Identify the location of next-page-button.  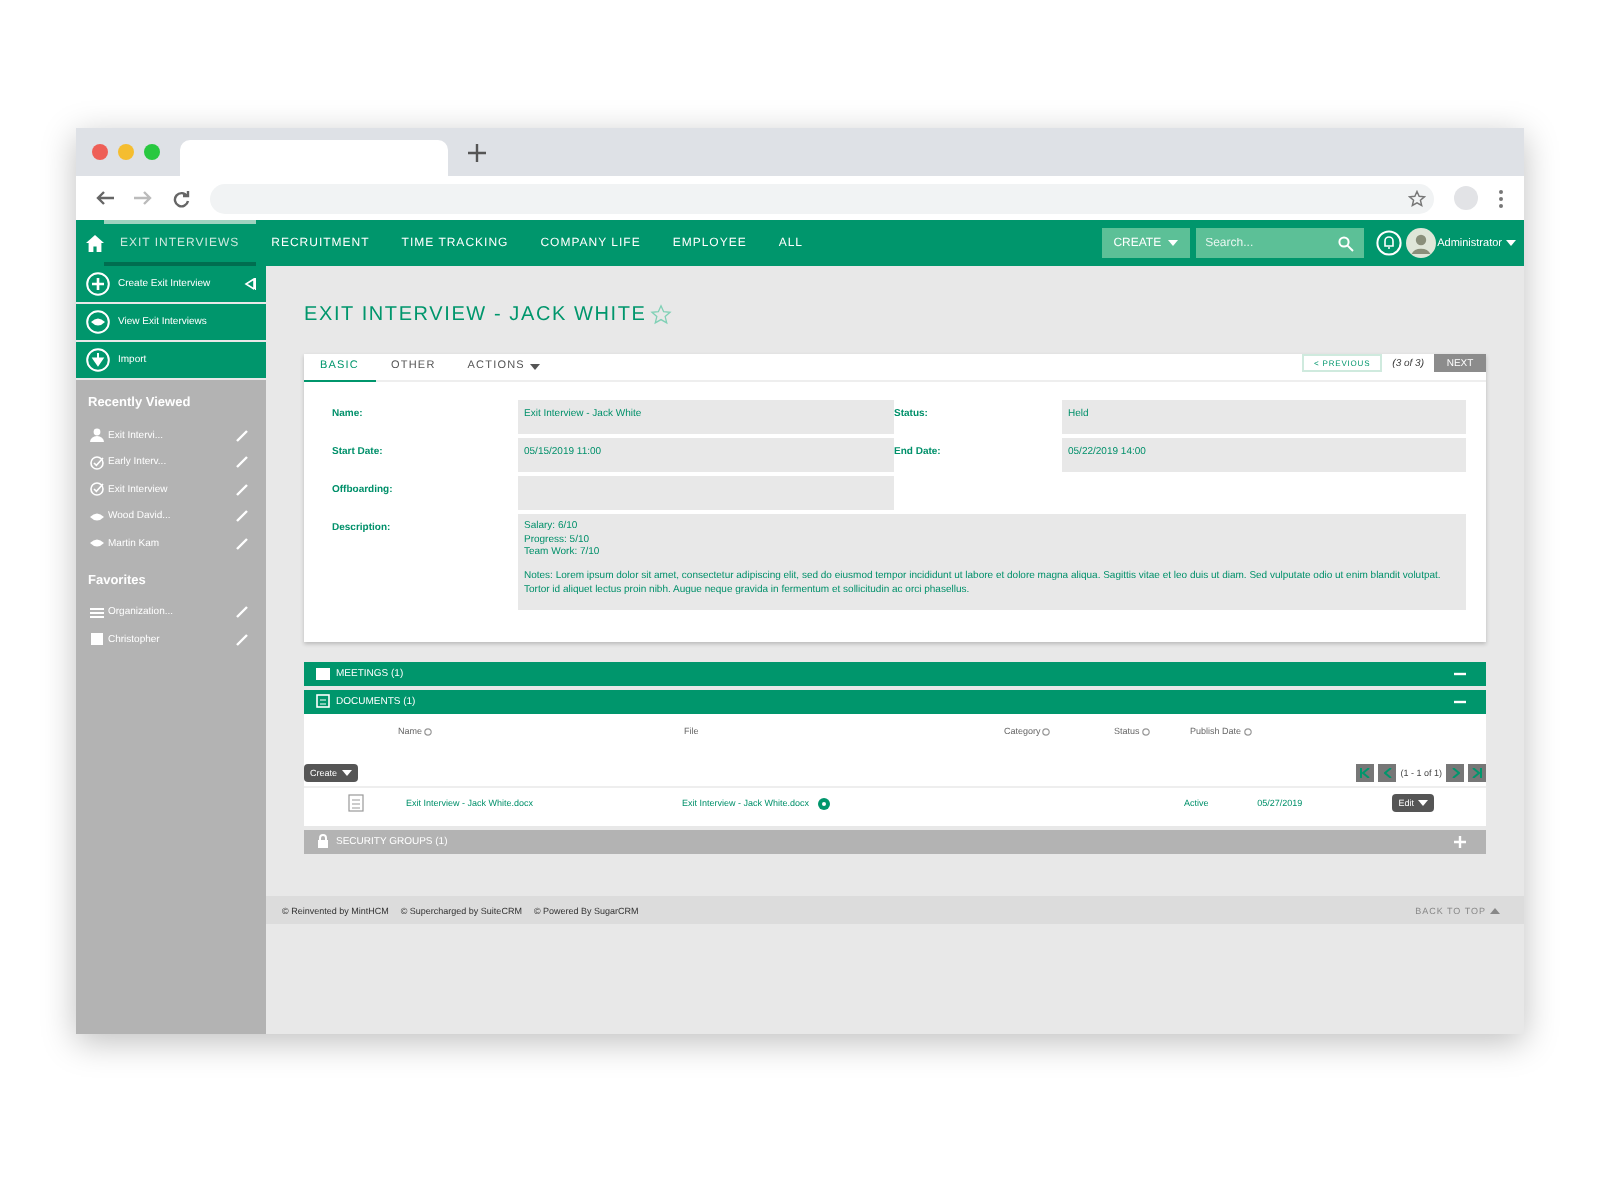
(1455, 773).